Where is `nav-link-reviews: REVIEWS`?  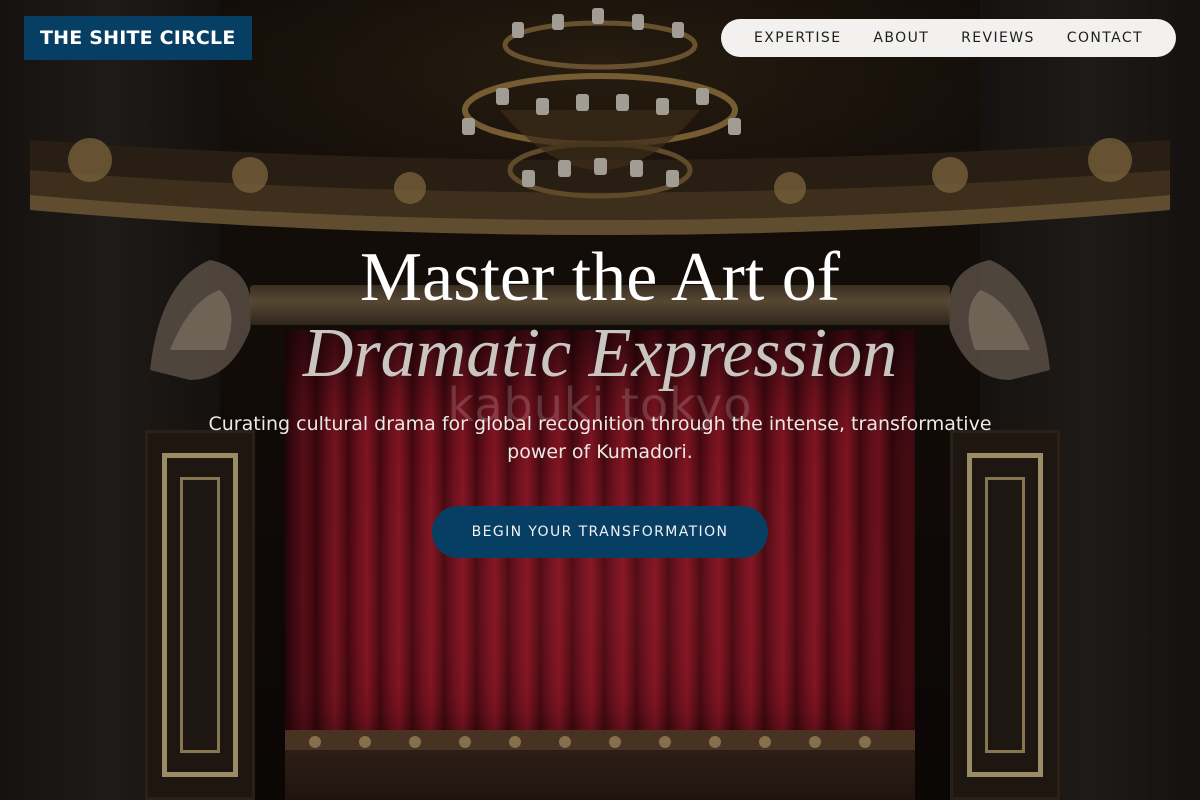 nav-link-reviews: REVIEWS is located at coordinates (998, 38).